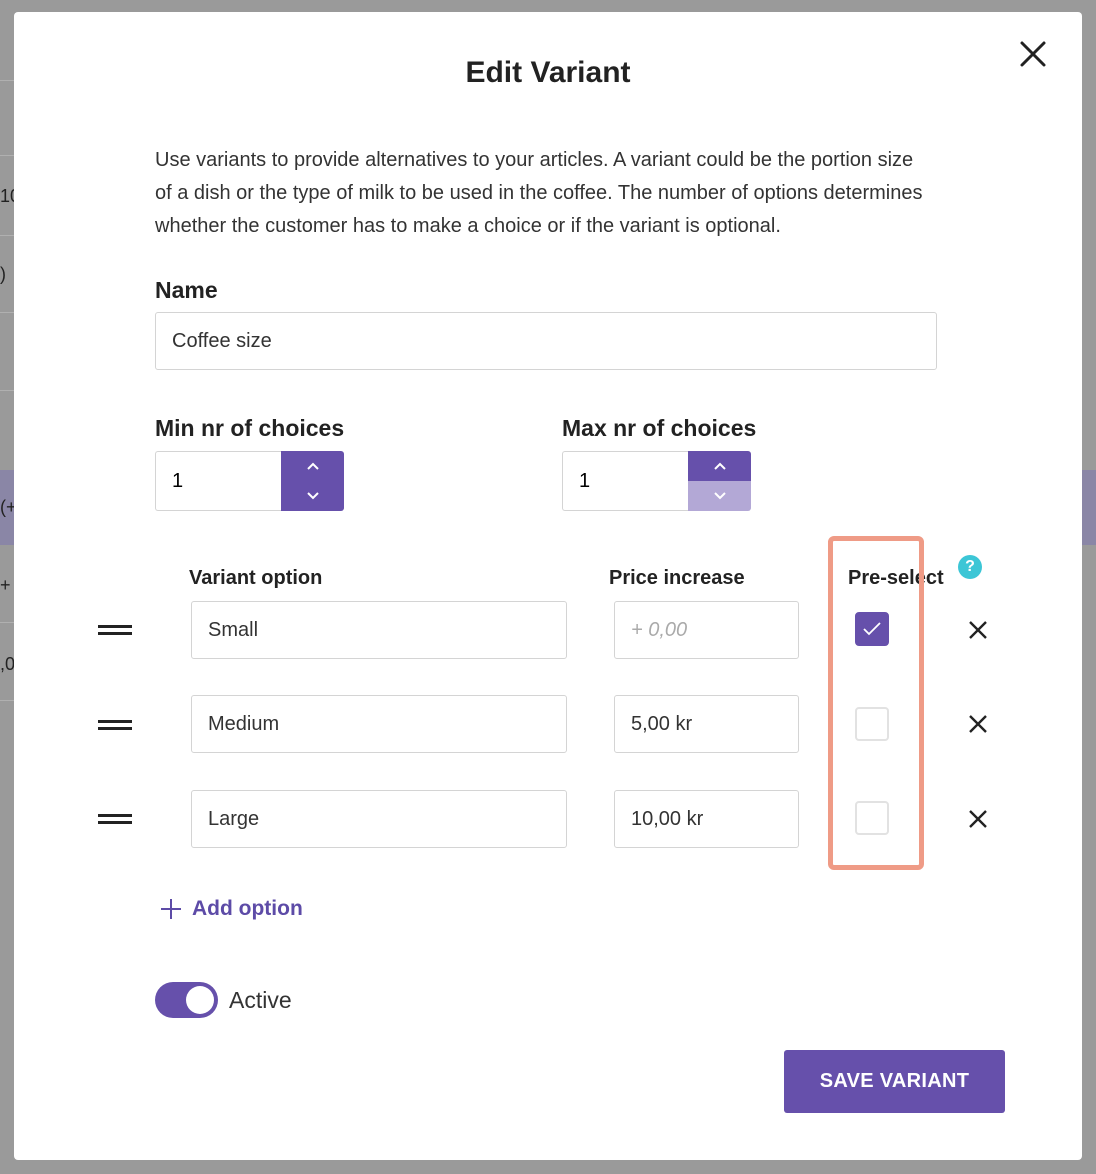 Image resolution: width=1096 pixels, height=1174 pixels. I want to click on pre-select-header: Pre-select, so click(896, 578).